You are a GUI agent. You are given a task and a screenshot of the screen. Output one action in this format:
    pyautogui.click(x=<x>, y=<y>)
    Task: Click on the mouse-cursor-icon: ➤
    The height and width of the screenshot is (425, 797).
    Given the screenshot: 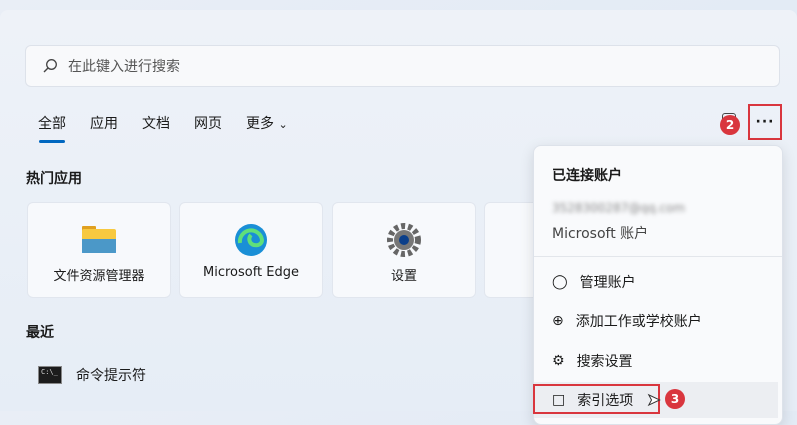 What is the action you would take?
    pyautogui.click(x=653, y=400)
    